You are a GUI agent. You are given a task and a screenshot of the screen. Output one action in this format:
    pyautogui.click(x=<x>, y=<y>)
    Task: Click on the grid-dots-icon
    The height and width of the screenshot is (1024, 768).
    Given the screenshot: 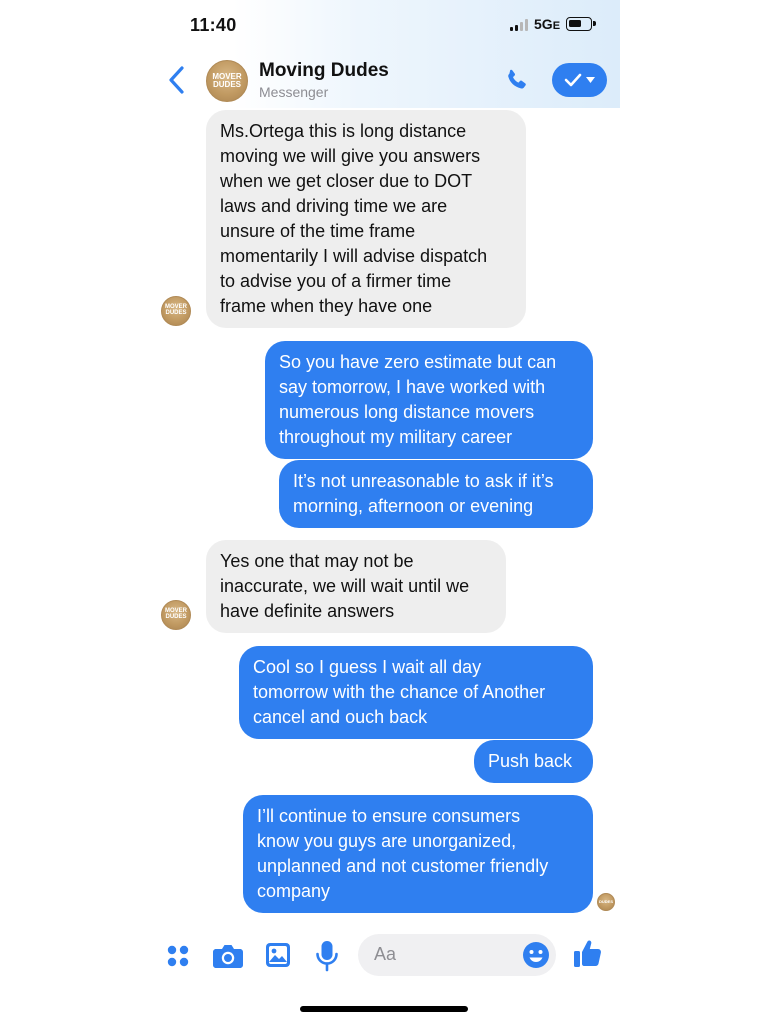 What is the action you would take?
    pyautogui.click(x=178, y=956)
    